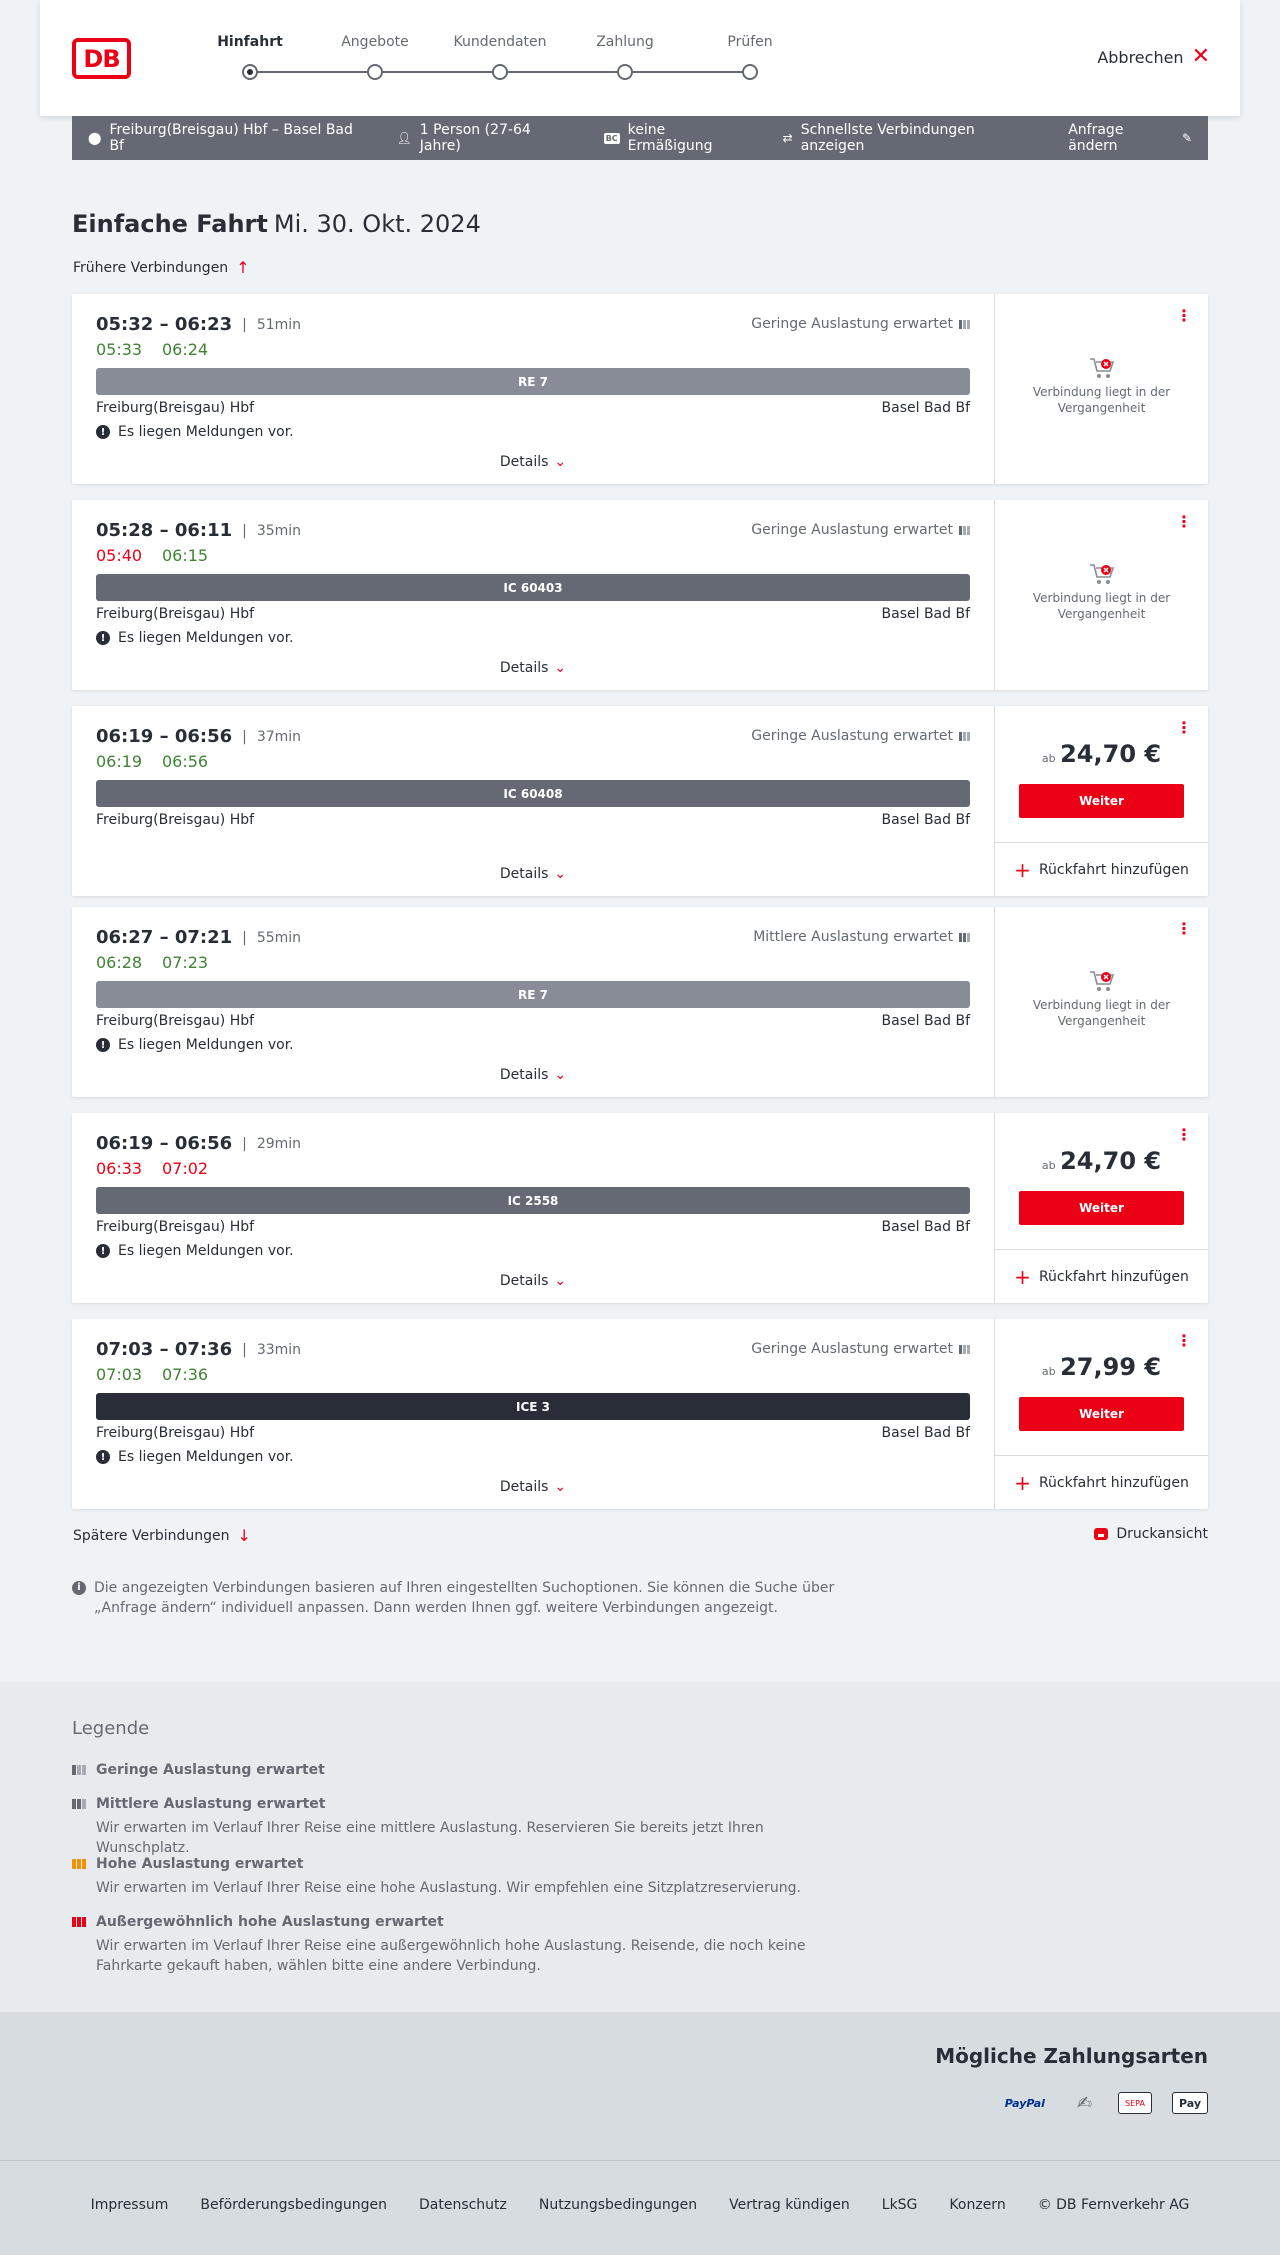 The width and height of the screenshot is (1280, 2255). What do you see at coordinates (1103, 2103) in the screenshot?
I see `payment-methods: PayPal ✍ SEPA Pay` at bounding box center [1103, 2103].